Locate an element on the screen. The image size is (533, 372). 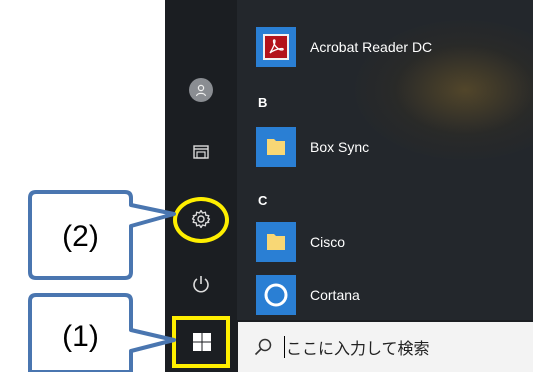
callout-shapes is located at coordinates (102, 281).